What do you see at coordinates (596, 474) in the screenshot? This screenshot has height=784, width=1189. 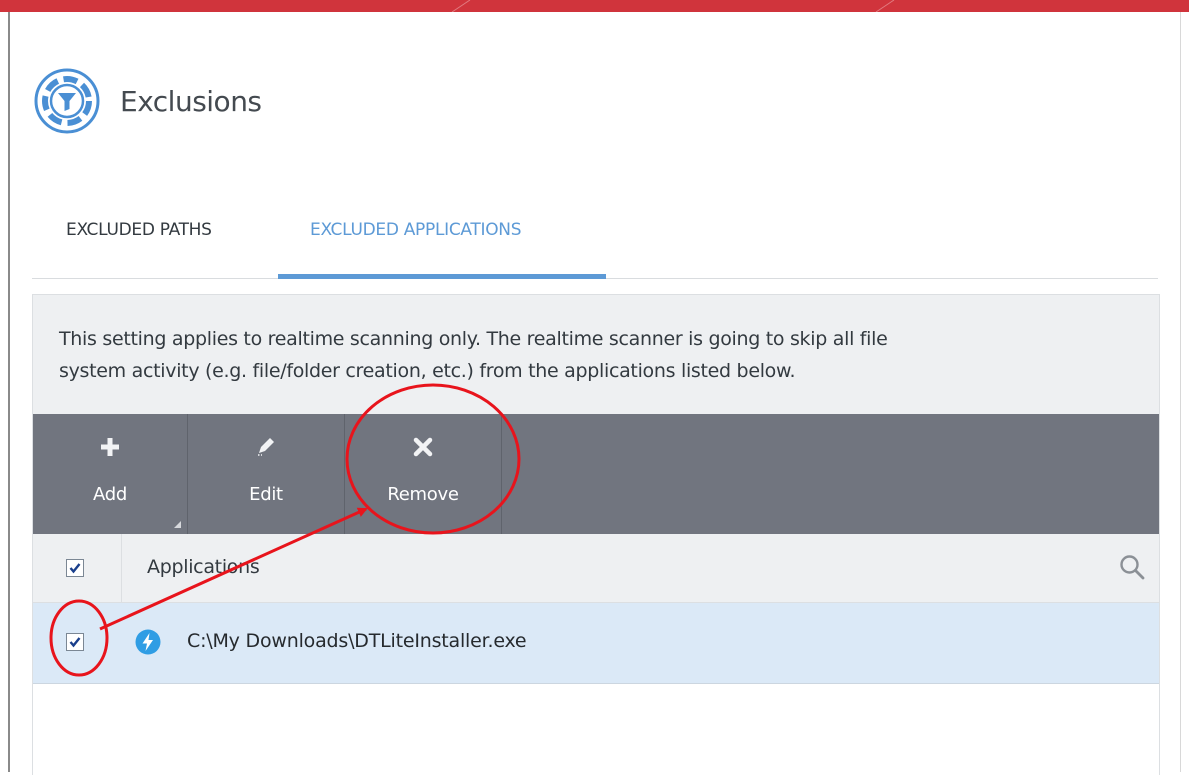 I see `toolbar: Add Edit Remove` at bounding box center [596, 474].